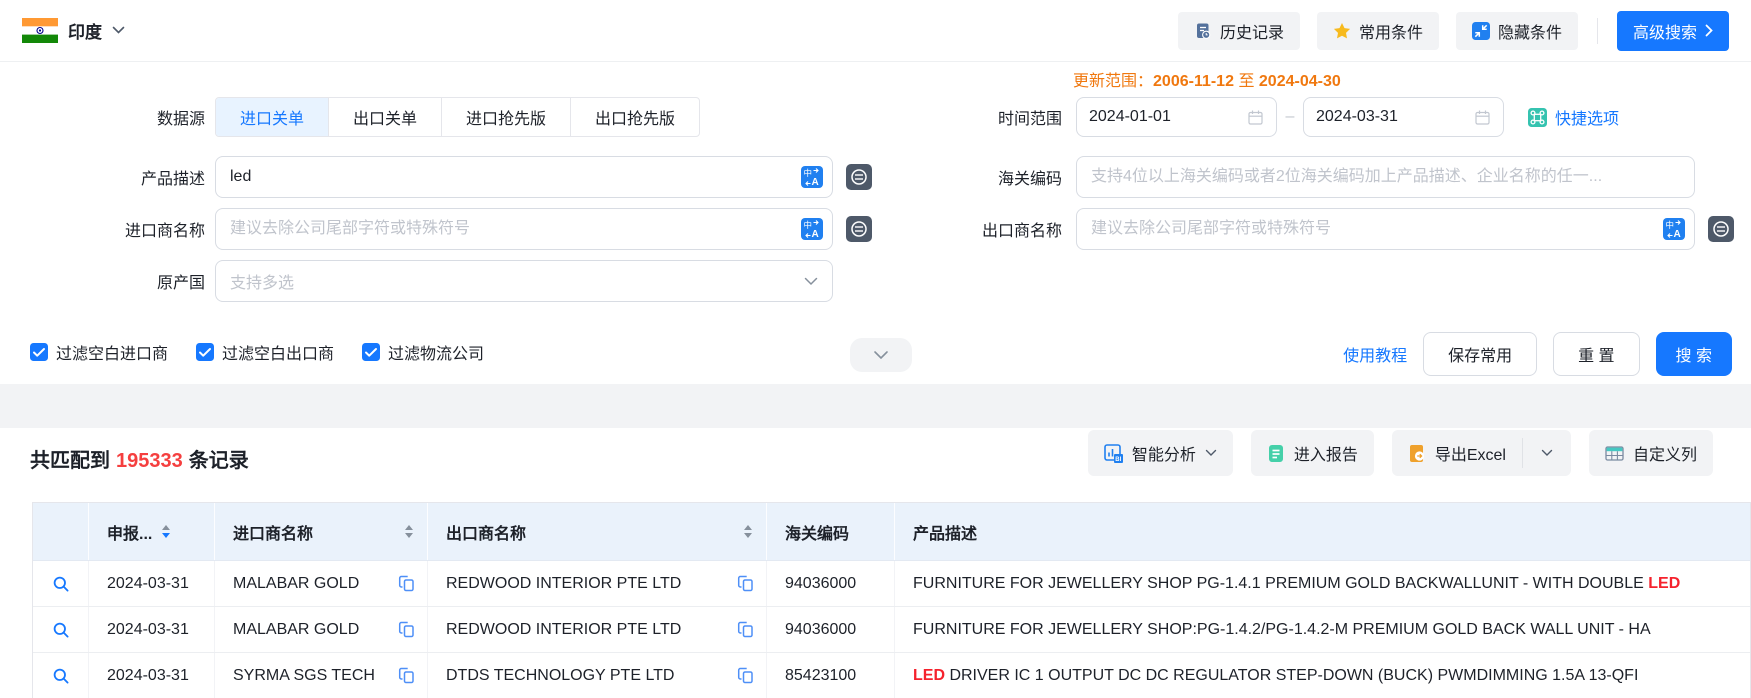  Describe the element at coordinates (1672, 30) in the screenshot. I see `advanced-search-button: 高级搜索` at that location.